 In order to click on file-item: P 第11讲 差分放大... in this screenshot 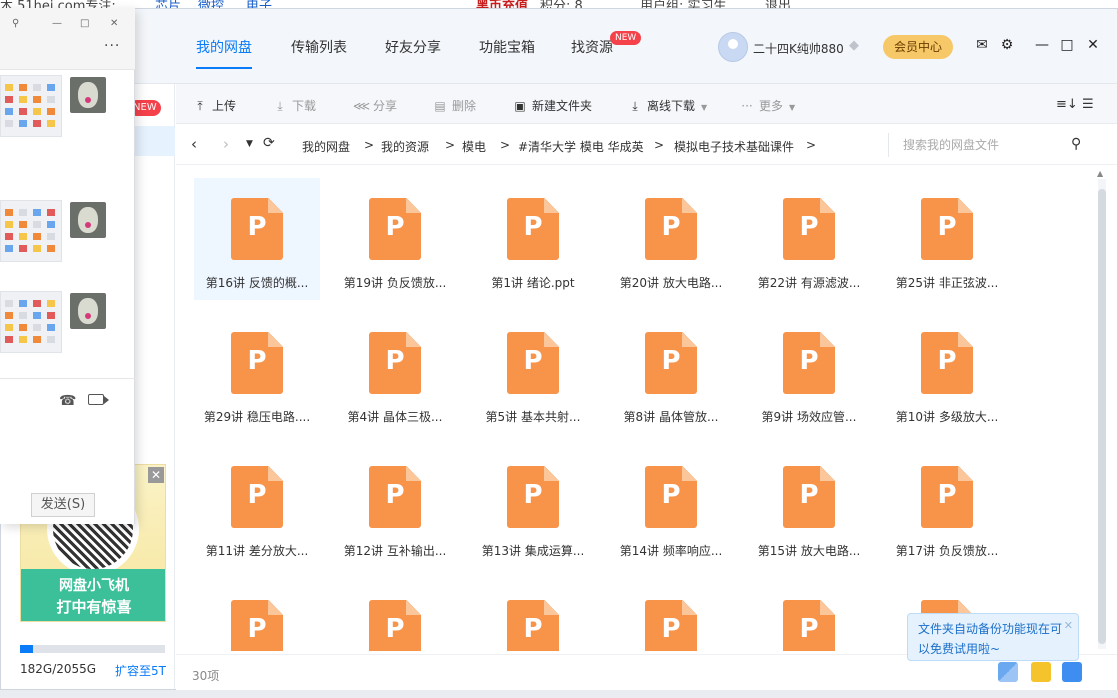, I will do `click(257, 507)`.